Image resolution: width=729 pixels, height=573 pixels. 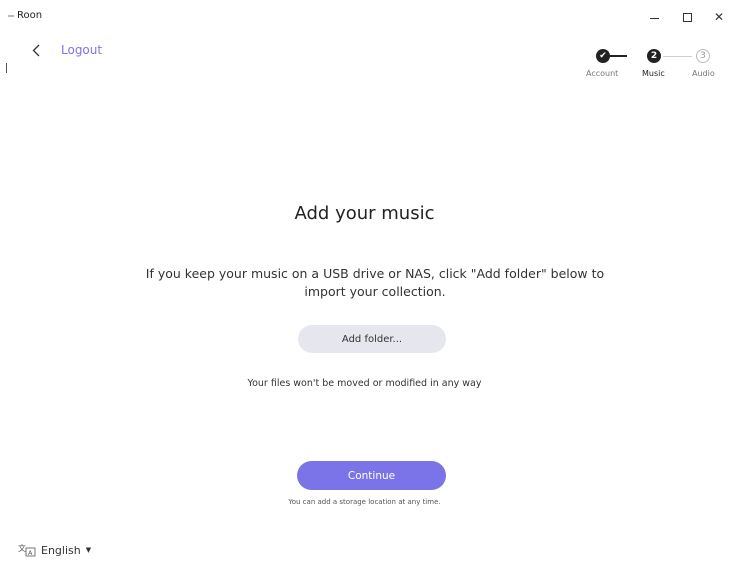 I want to click on svg-text: A, so click(x=30, y=553).